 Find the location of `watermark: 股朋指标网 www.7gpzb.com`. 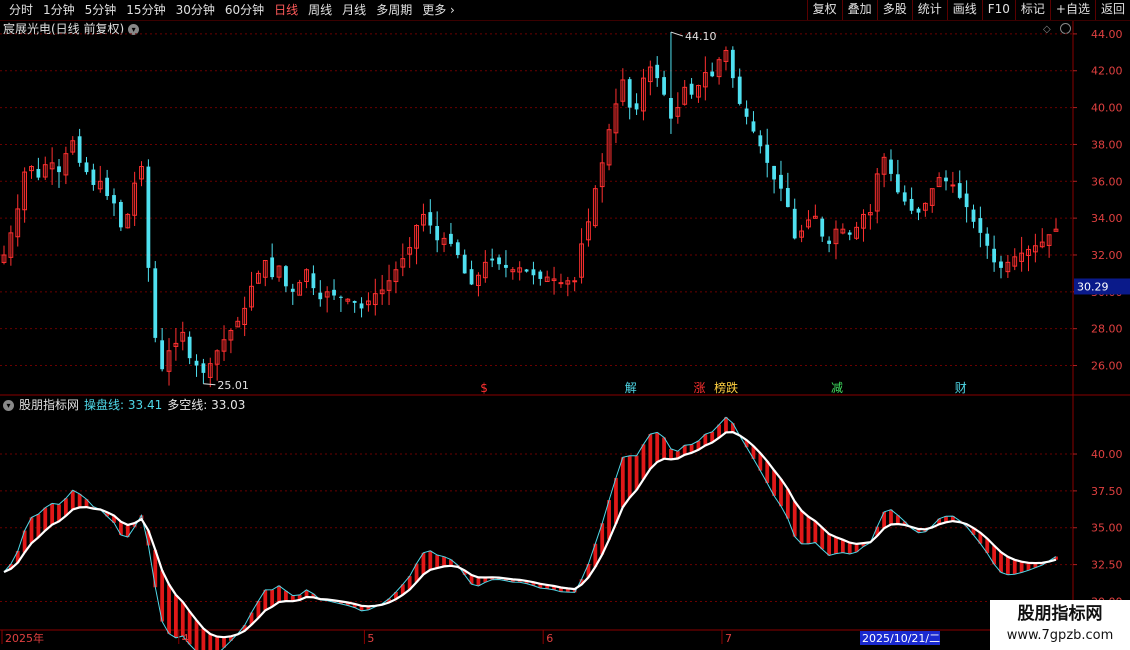

watermark: 股朋指标网 www.7gpzb.com is located at coordinates (1060, 625).